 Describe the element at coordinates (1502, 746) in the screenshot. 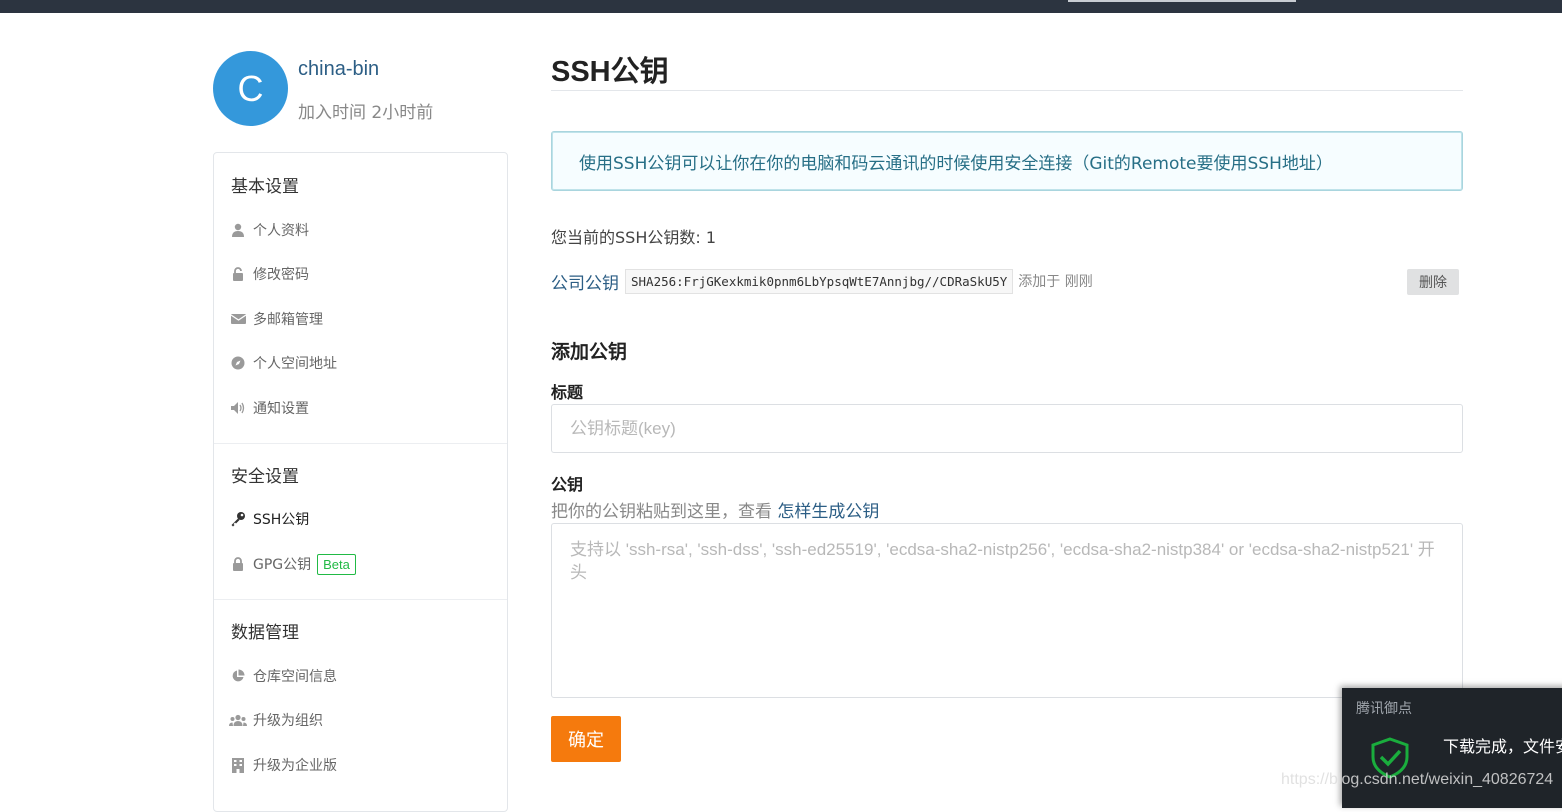

I see `toast-message: 下载完成，文件安` at that location.